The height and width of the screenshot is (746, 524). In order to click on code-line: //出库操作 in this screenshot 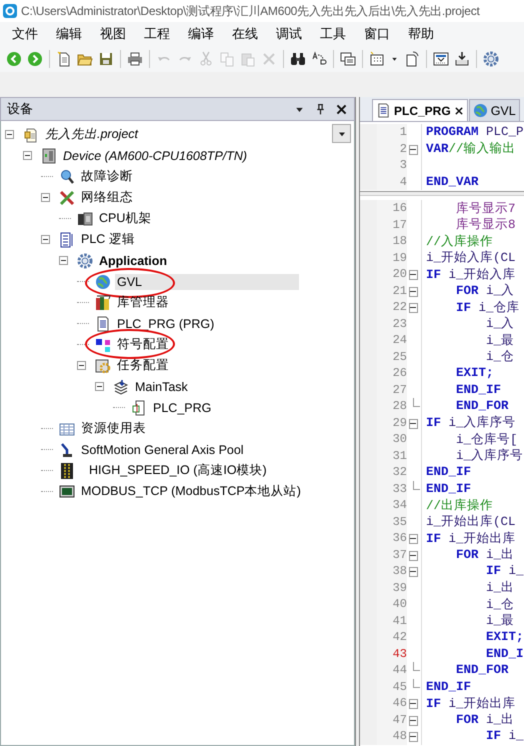, I will do `click(460, 506)`.